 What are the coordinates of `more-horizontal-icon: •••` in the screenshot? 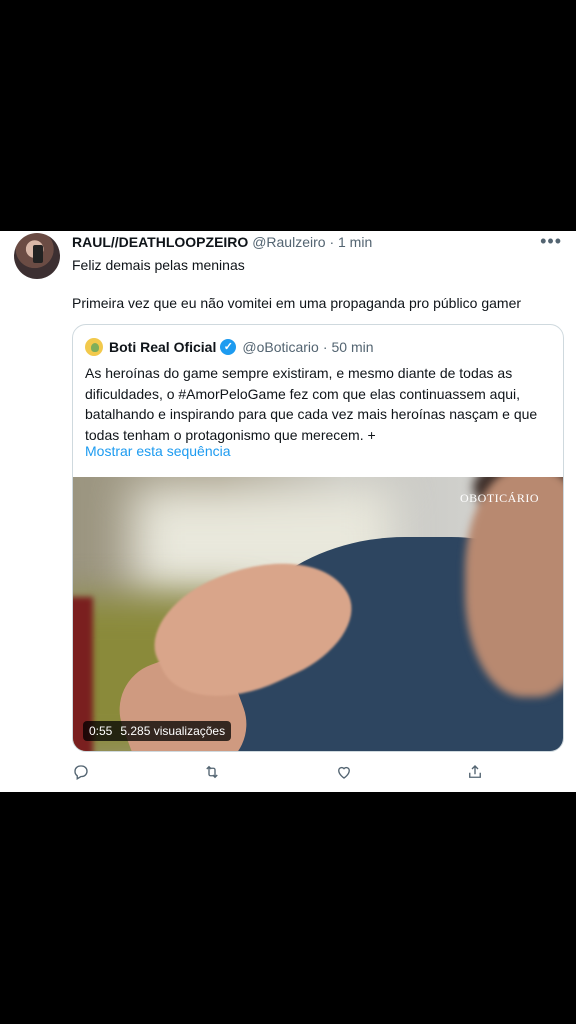 It's located at (551, 241).